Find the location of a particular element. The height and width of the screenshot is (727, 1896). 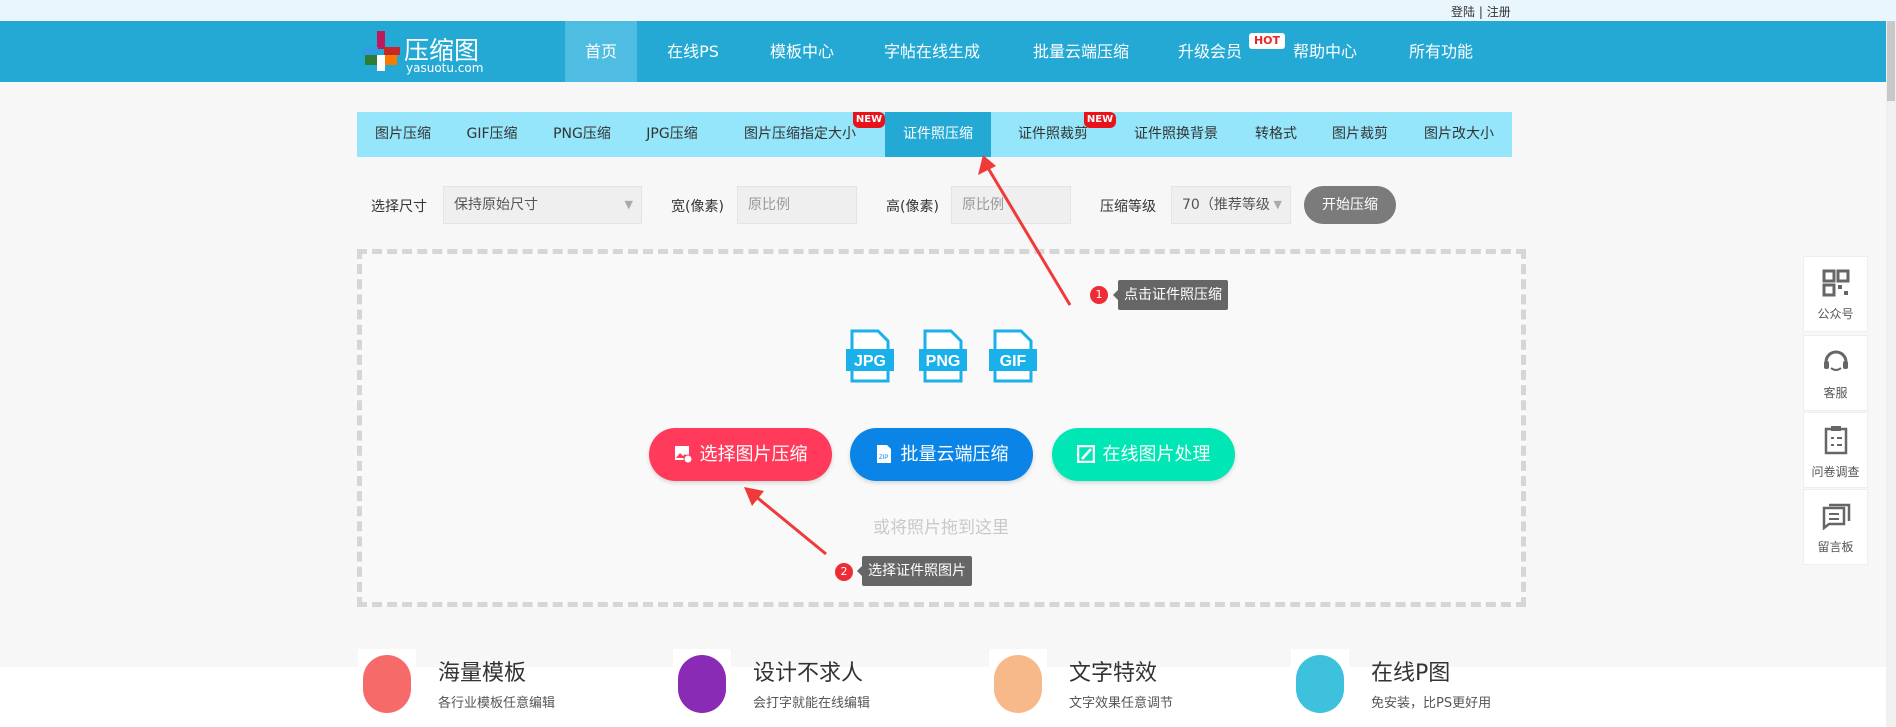

tab-compress-to-size: 图片压缩指定大小 is located at coordinates (800, 134).